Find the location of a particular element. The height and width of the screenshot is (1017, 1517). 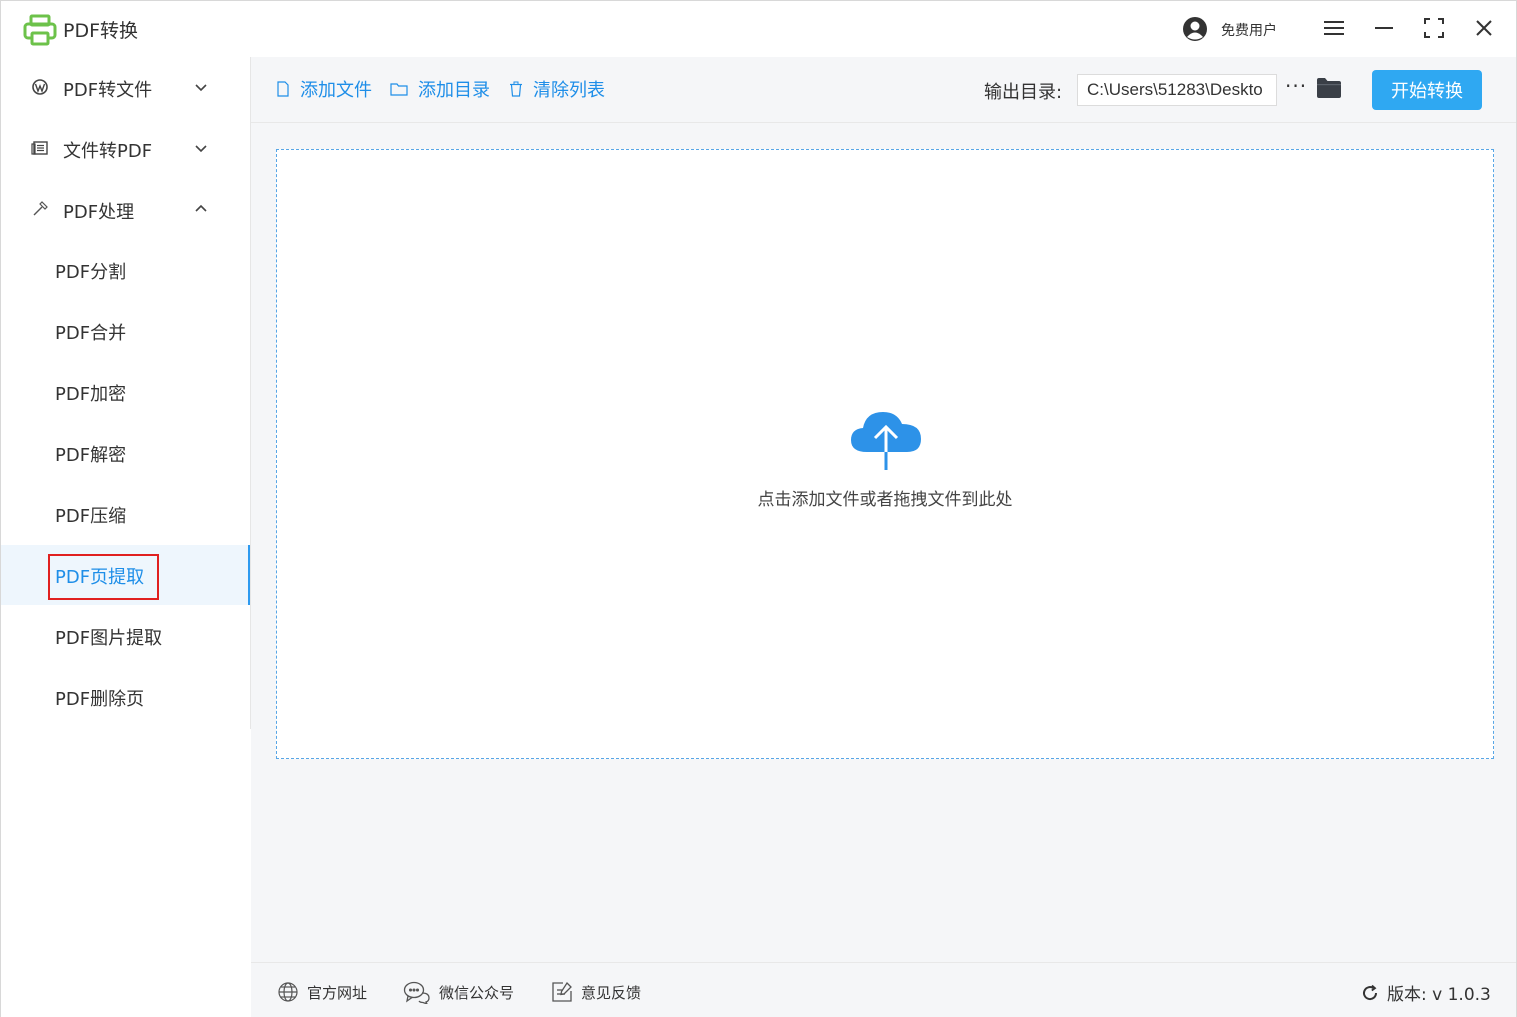

cloud-upload-icon is located at coordinates (886, 441).